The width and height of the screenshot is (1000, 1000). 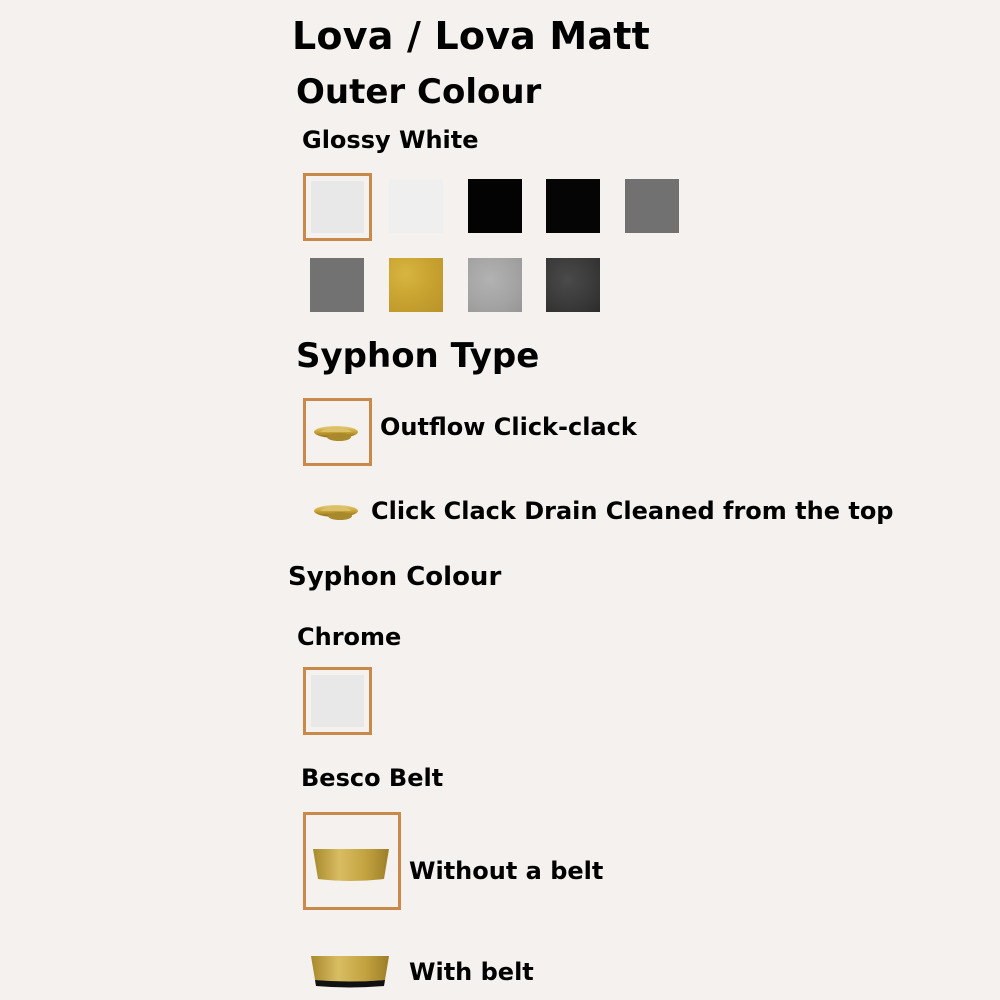 What do you see at coordinates (471, 36) in the screenshot?
I see `page-title: Lova / Lova Matt` at bounding box center [471, 36].